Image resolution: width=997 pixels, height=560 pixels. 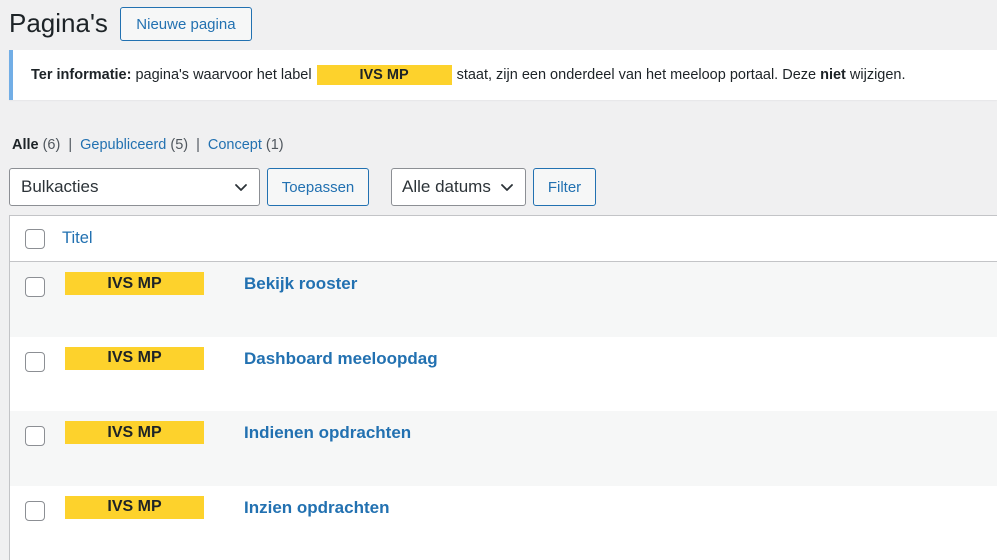 I want to click on view-published-count: (5), so click(x=179, y=145).